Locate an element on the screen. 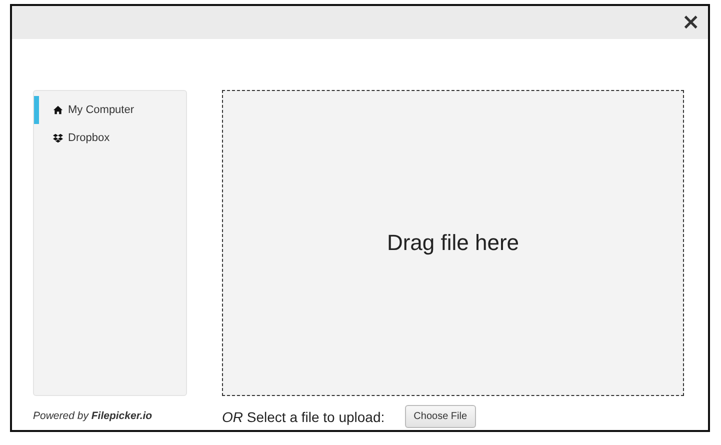 Image resolution: width=721 pixels, height=445 pixels. select-file-prompt: OR Select a file to upload: is located at coordinates (303, 416).